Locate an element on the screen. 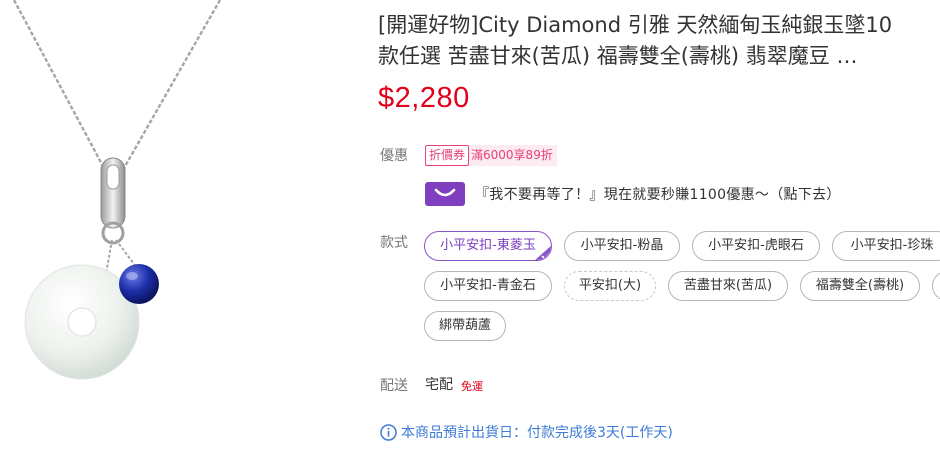 The width and height of the screenshot is (940, 450). coupon-badge: 折價券 滿6000享89折 is located at coordinates (491, 155).